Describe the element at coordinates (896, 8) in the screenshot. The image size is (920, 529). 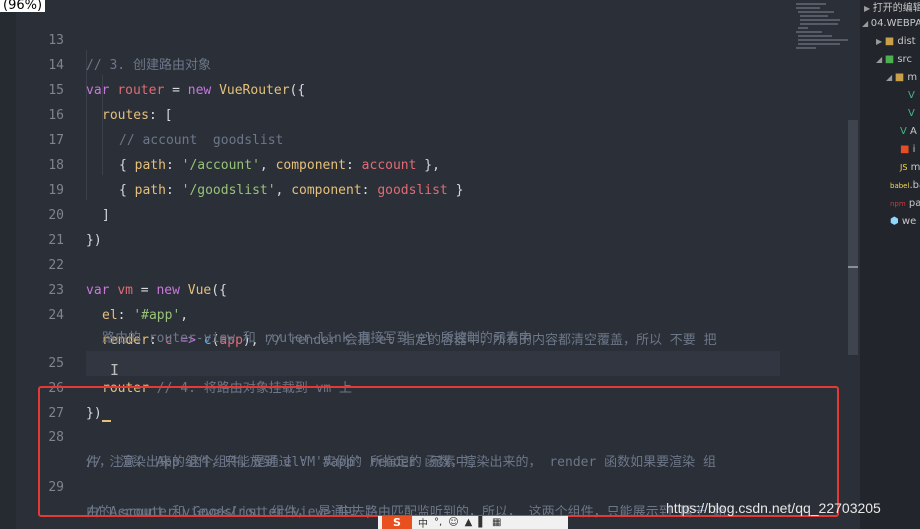
I see `open-editors-label: 打开的编辑器` at that location.